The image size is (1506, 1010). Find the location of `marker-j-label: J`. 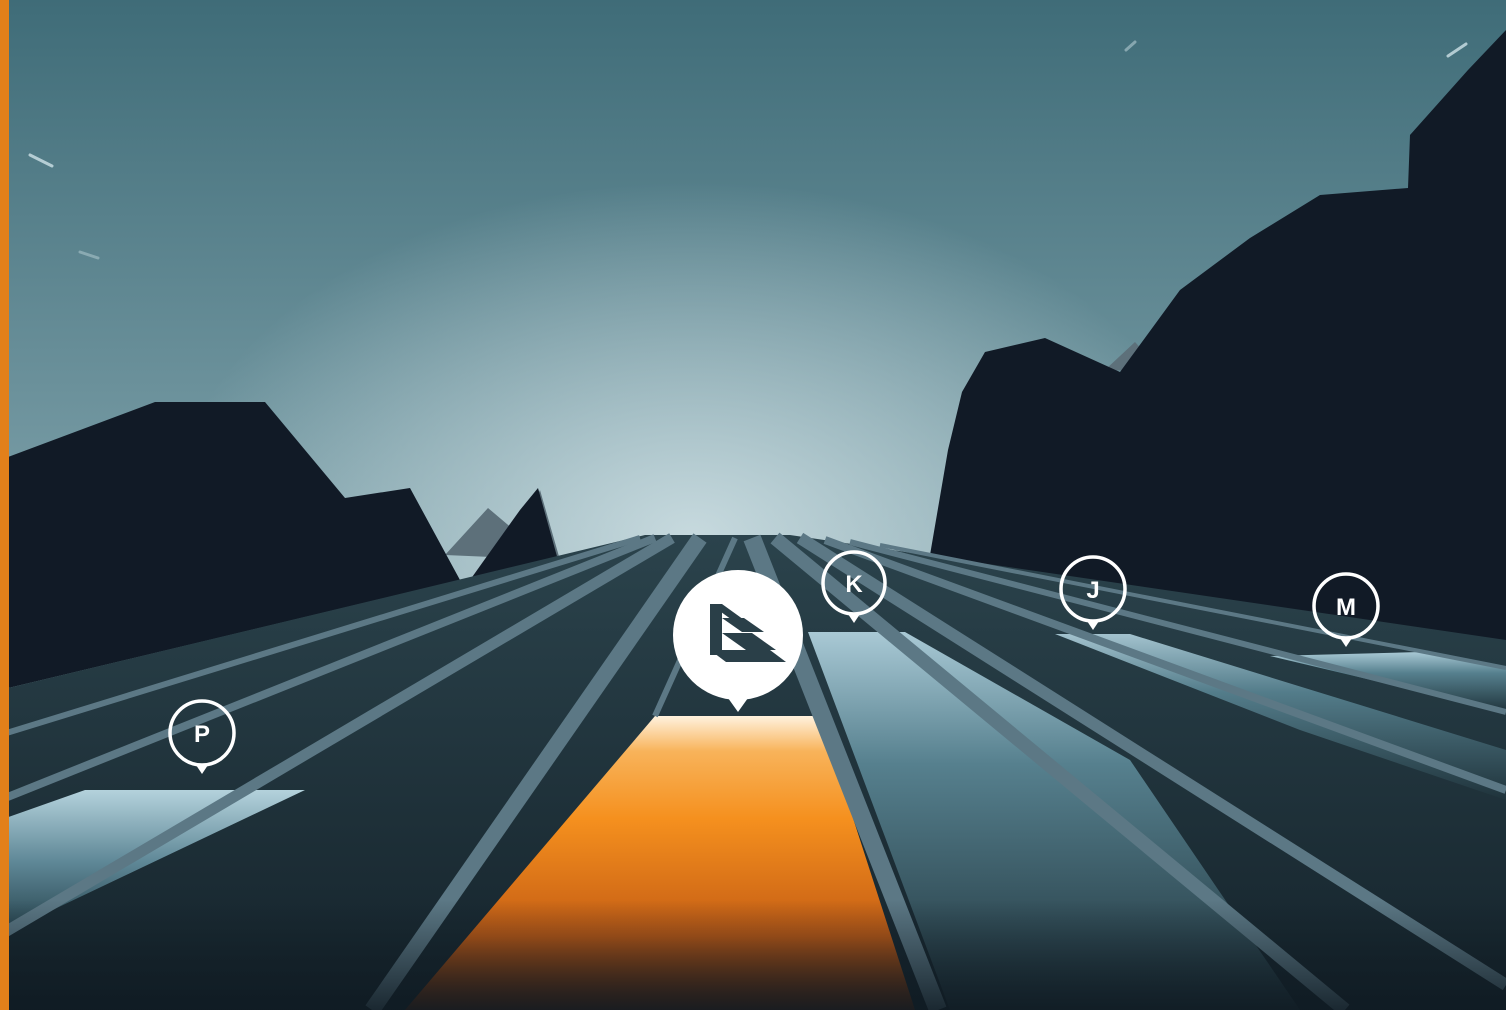

marker-j-label: J is located at coordinates (1092, 590).